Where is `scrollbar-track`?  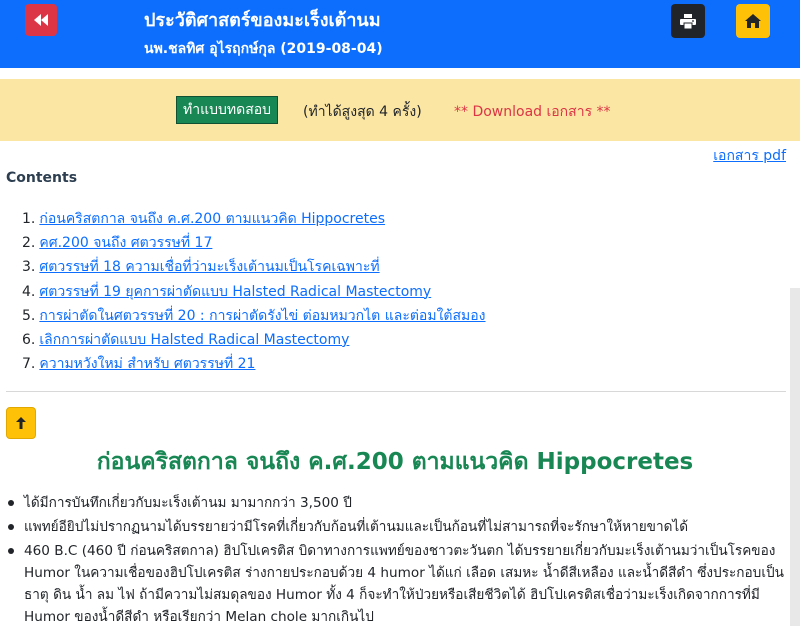 scrollbar-track is located at coordinates (795, 457).